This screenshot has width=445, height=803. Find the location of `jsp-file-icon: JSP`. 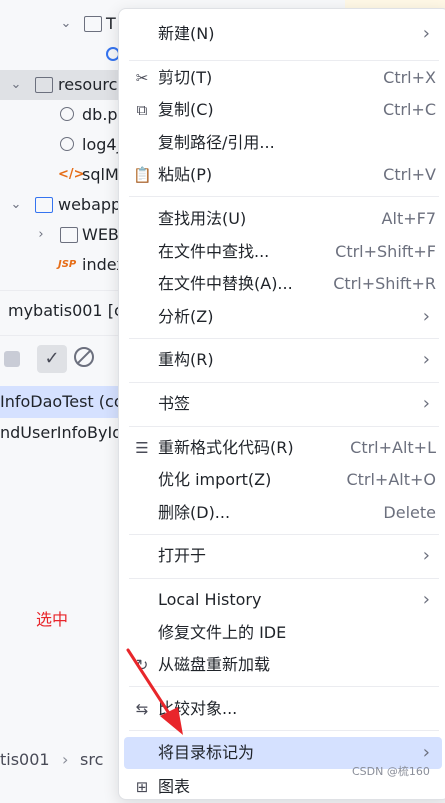

jsp-file-icon: JSP is located at coordinates (67, 264).